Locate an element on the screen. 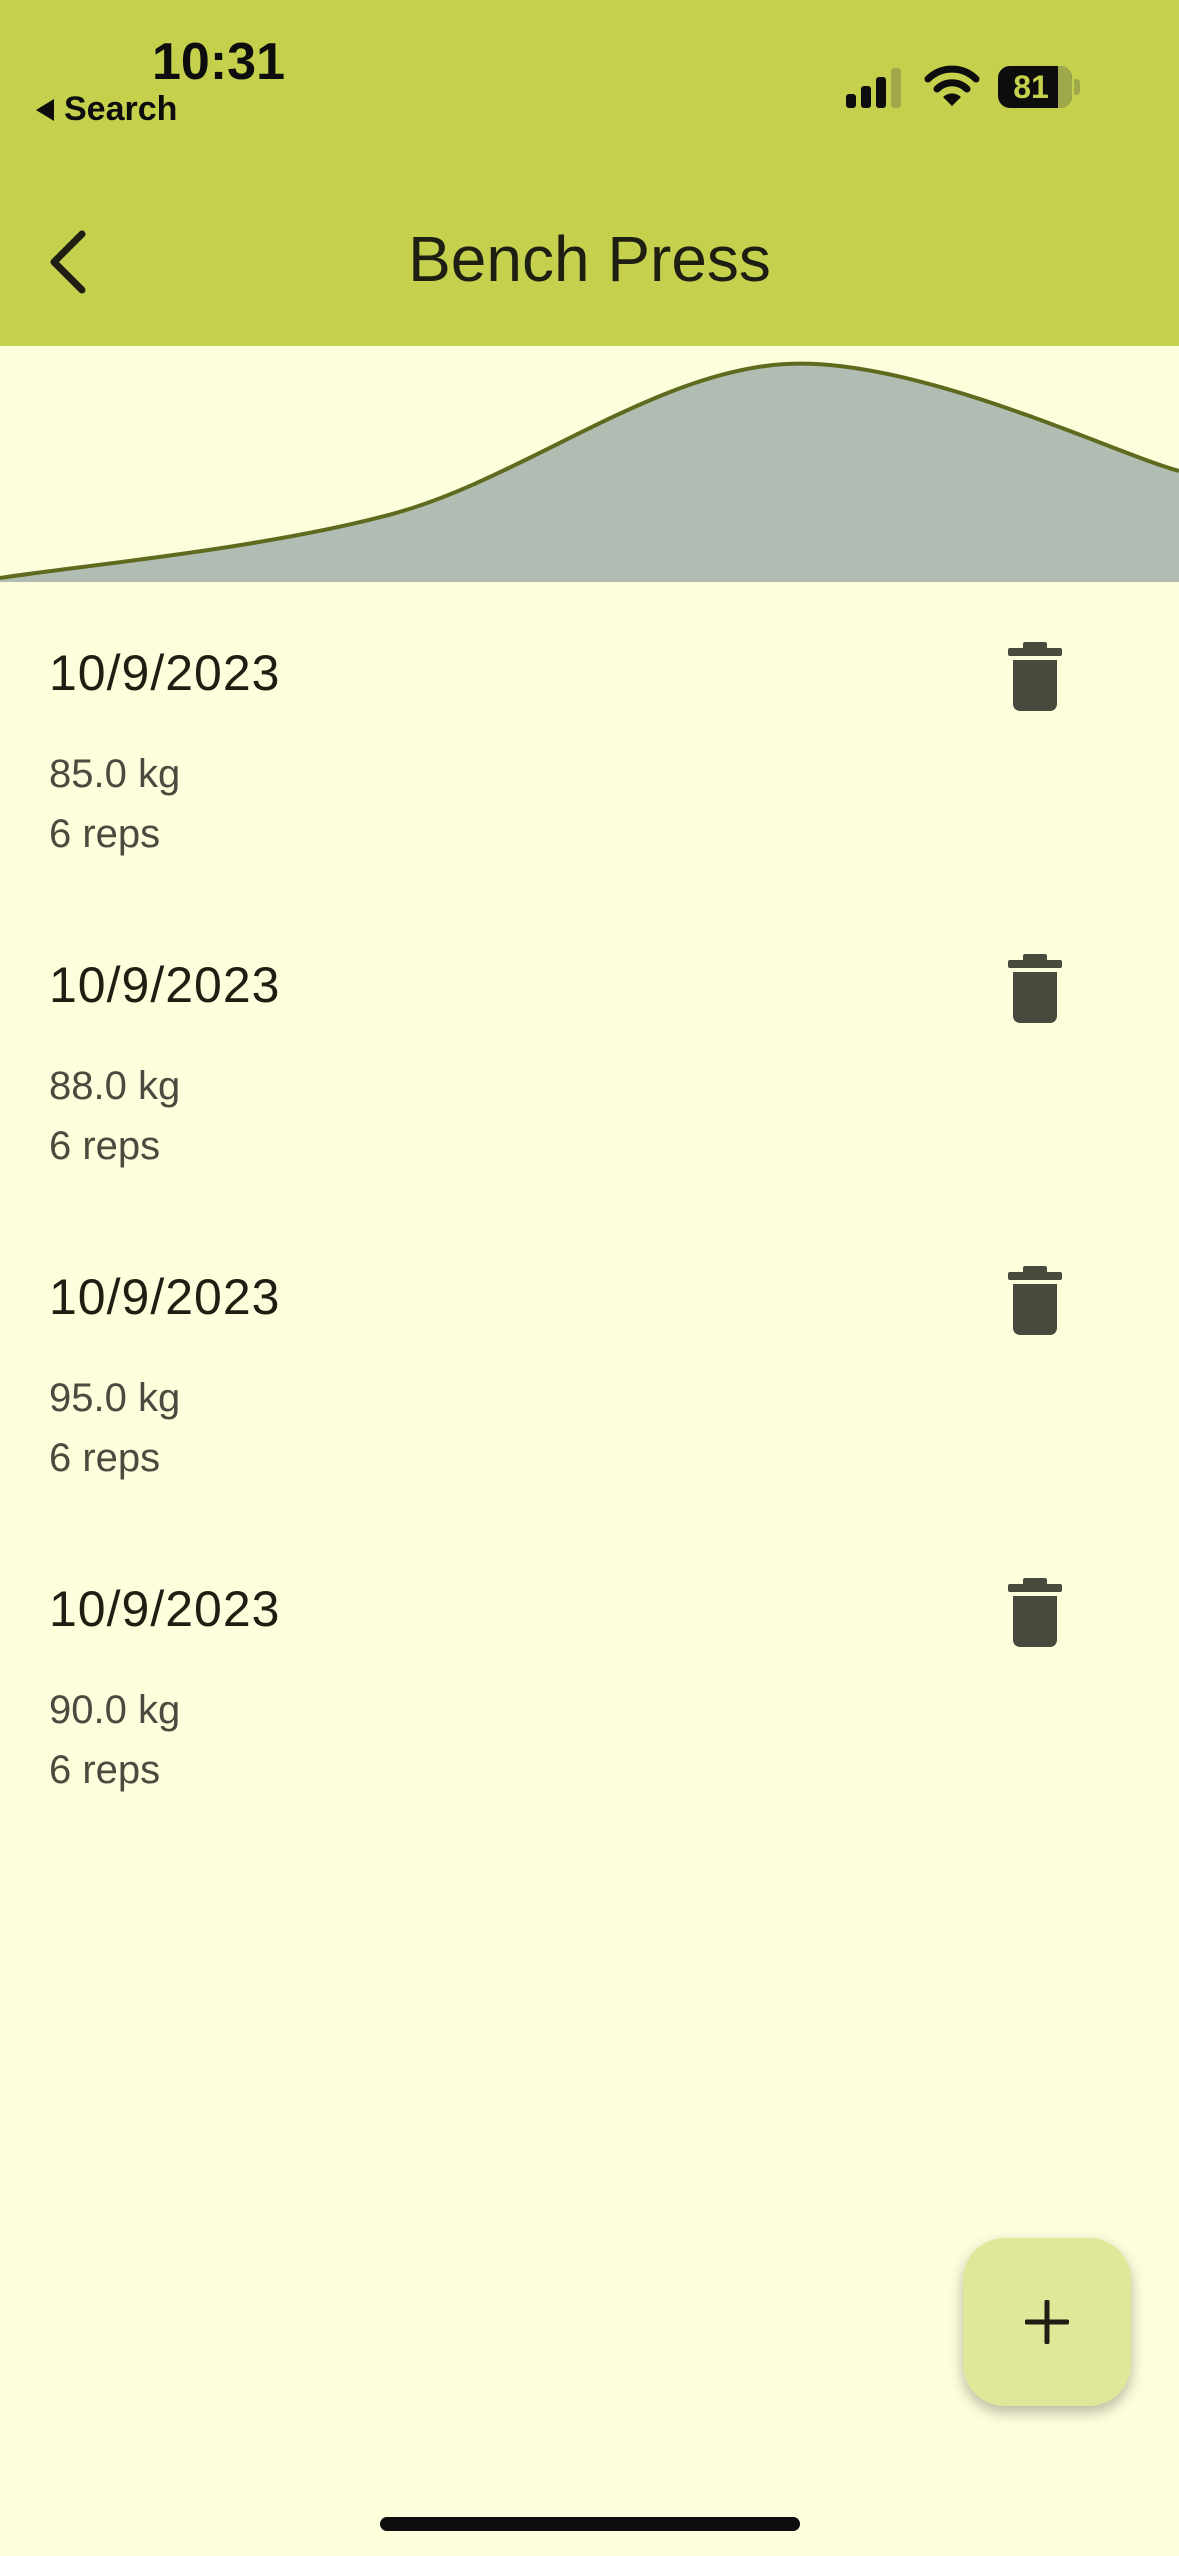  page-title: Bench Press is located at coordinates (589, 259).